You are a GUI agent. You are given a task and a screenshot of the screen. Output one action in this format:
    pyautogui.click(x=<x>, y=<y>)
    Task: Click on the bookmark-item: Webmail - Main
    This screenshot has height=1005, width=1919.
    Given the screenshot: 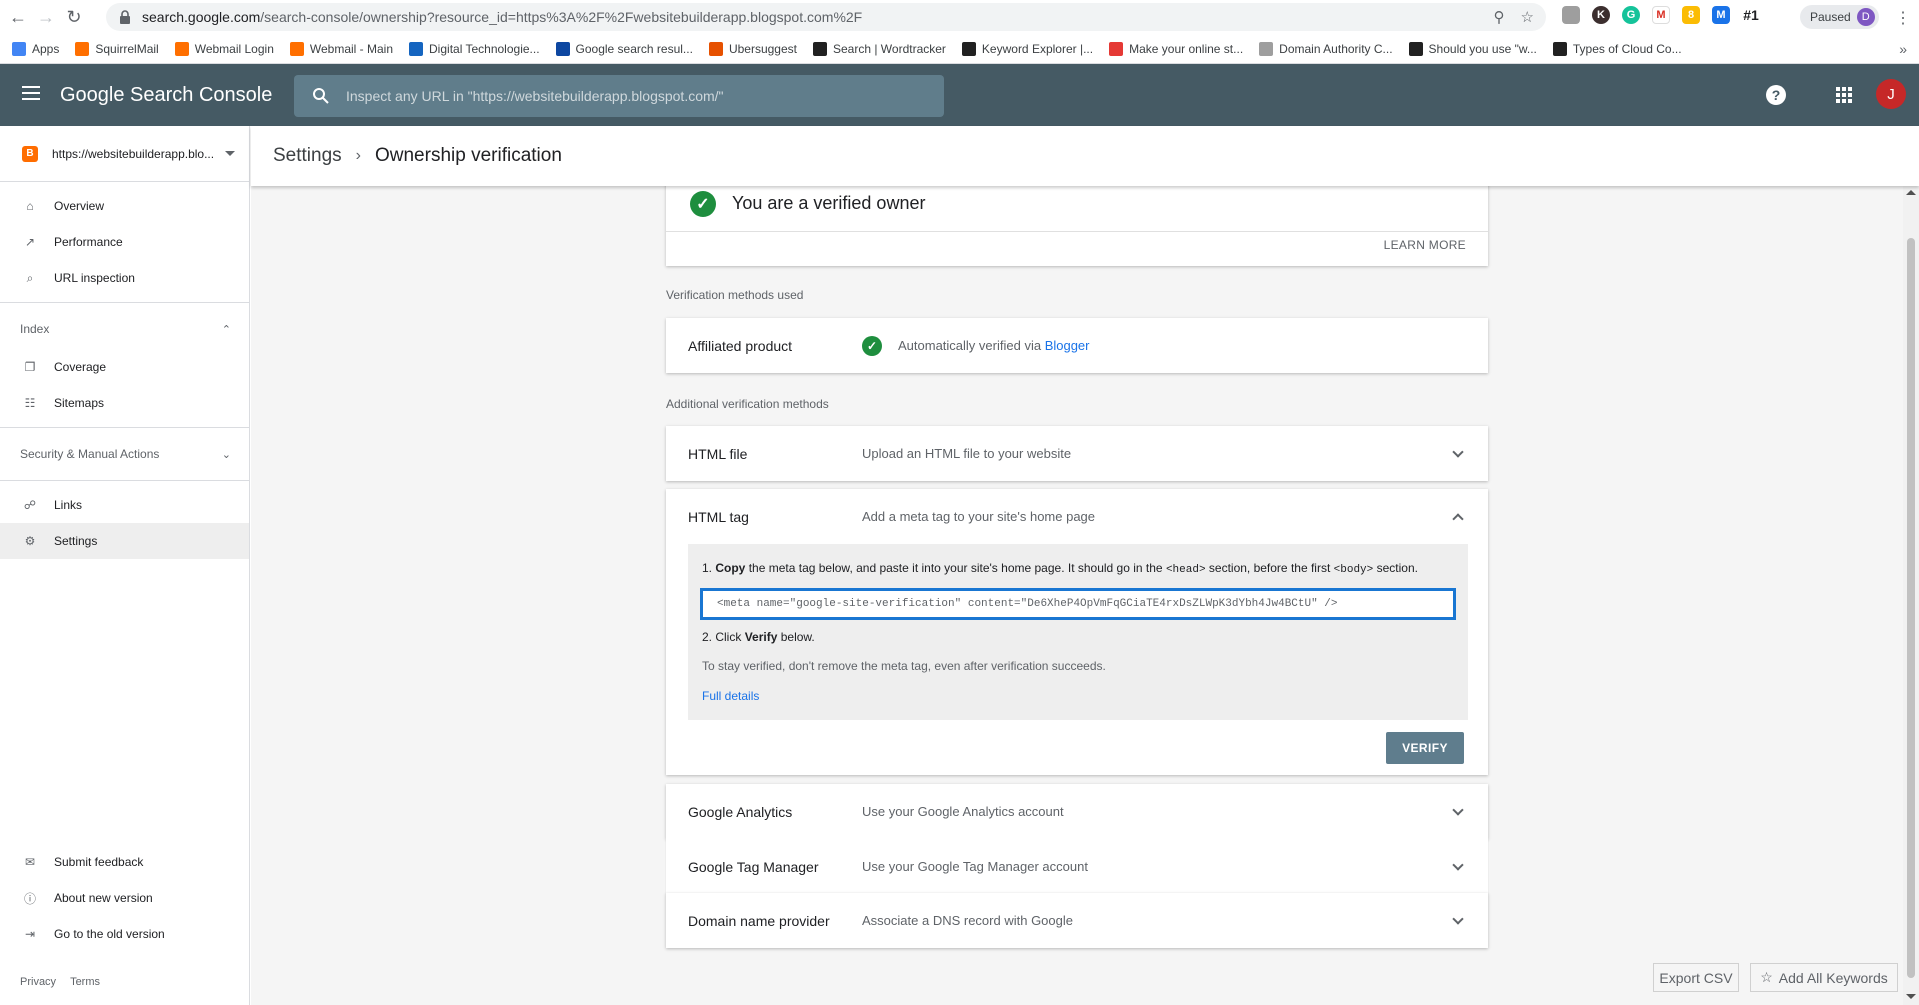 What is the action you would take?
    pyautogui.click(x=341, y=48)
    